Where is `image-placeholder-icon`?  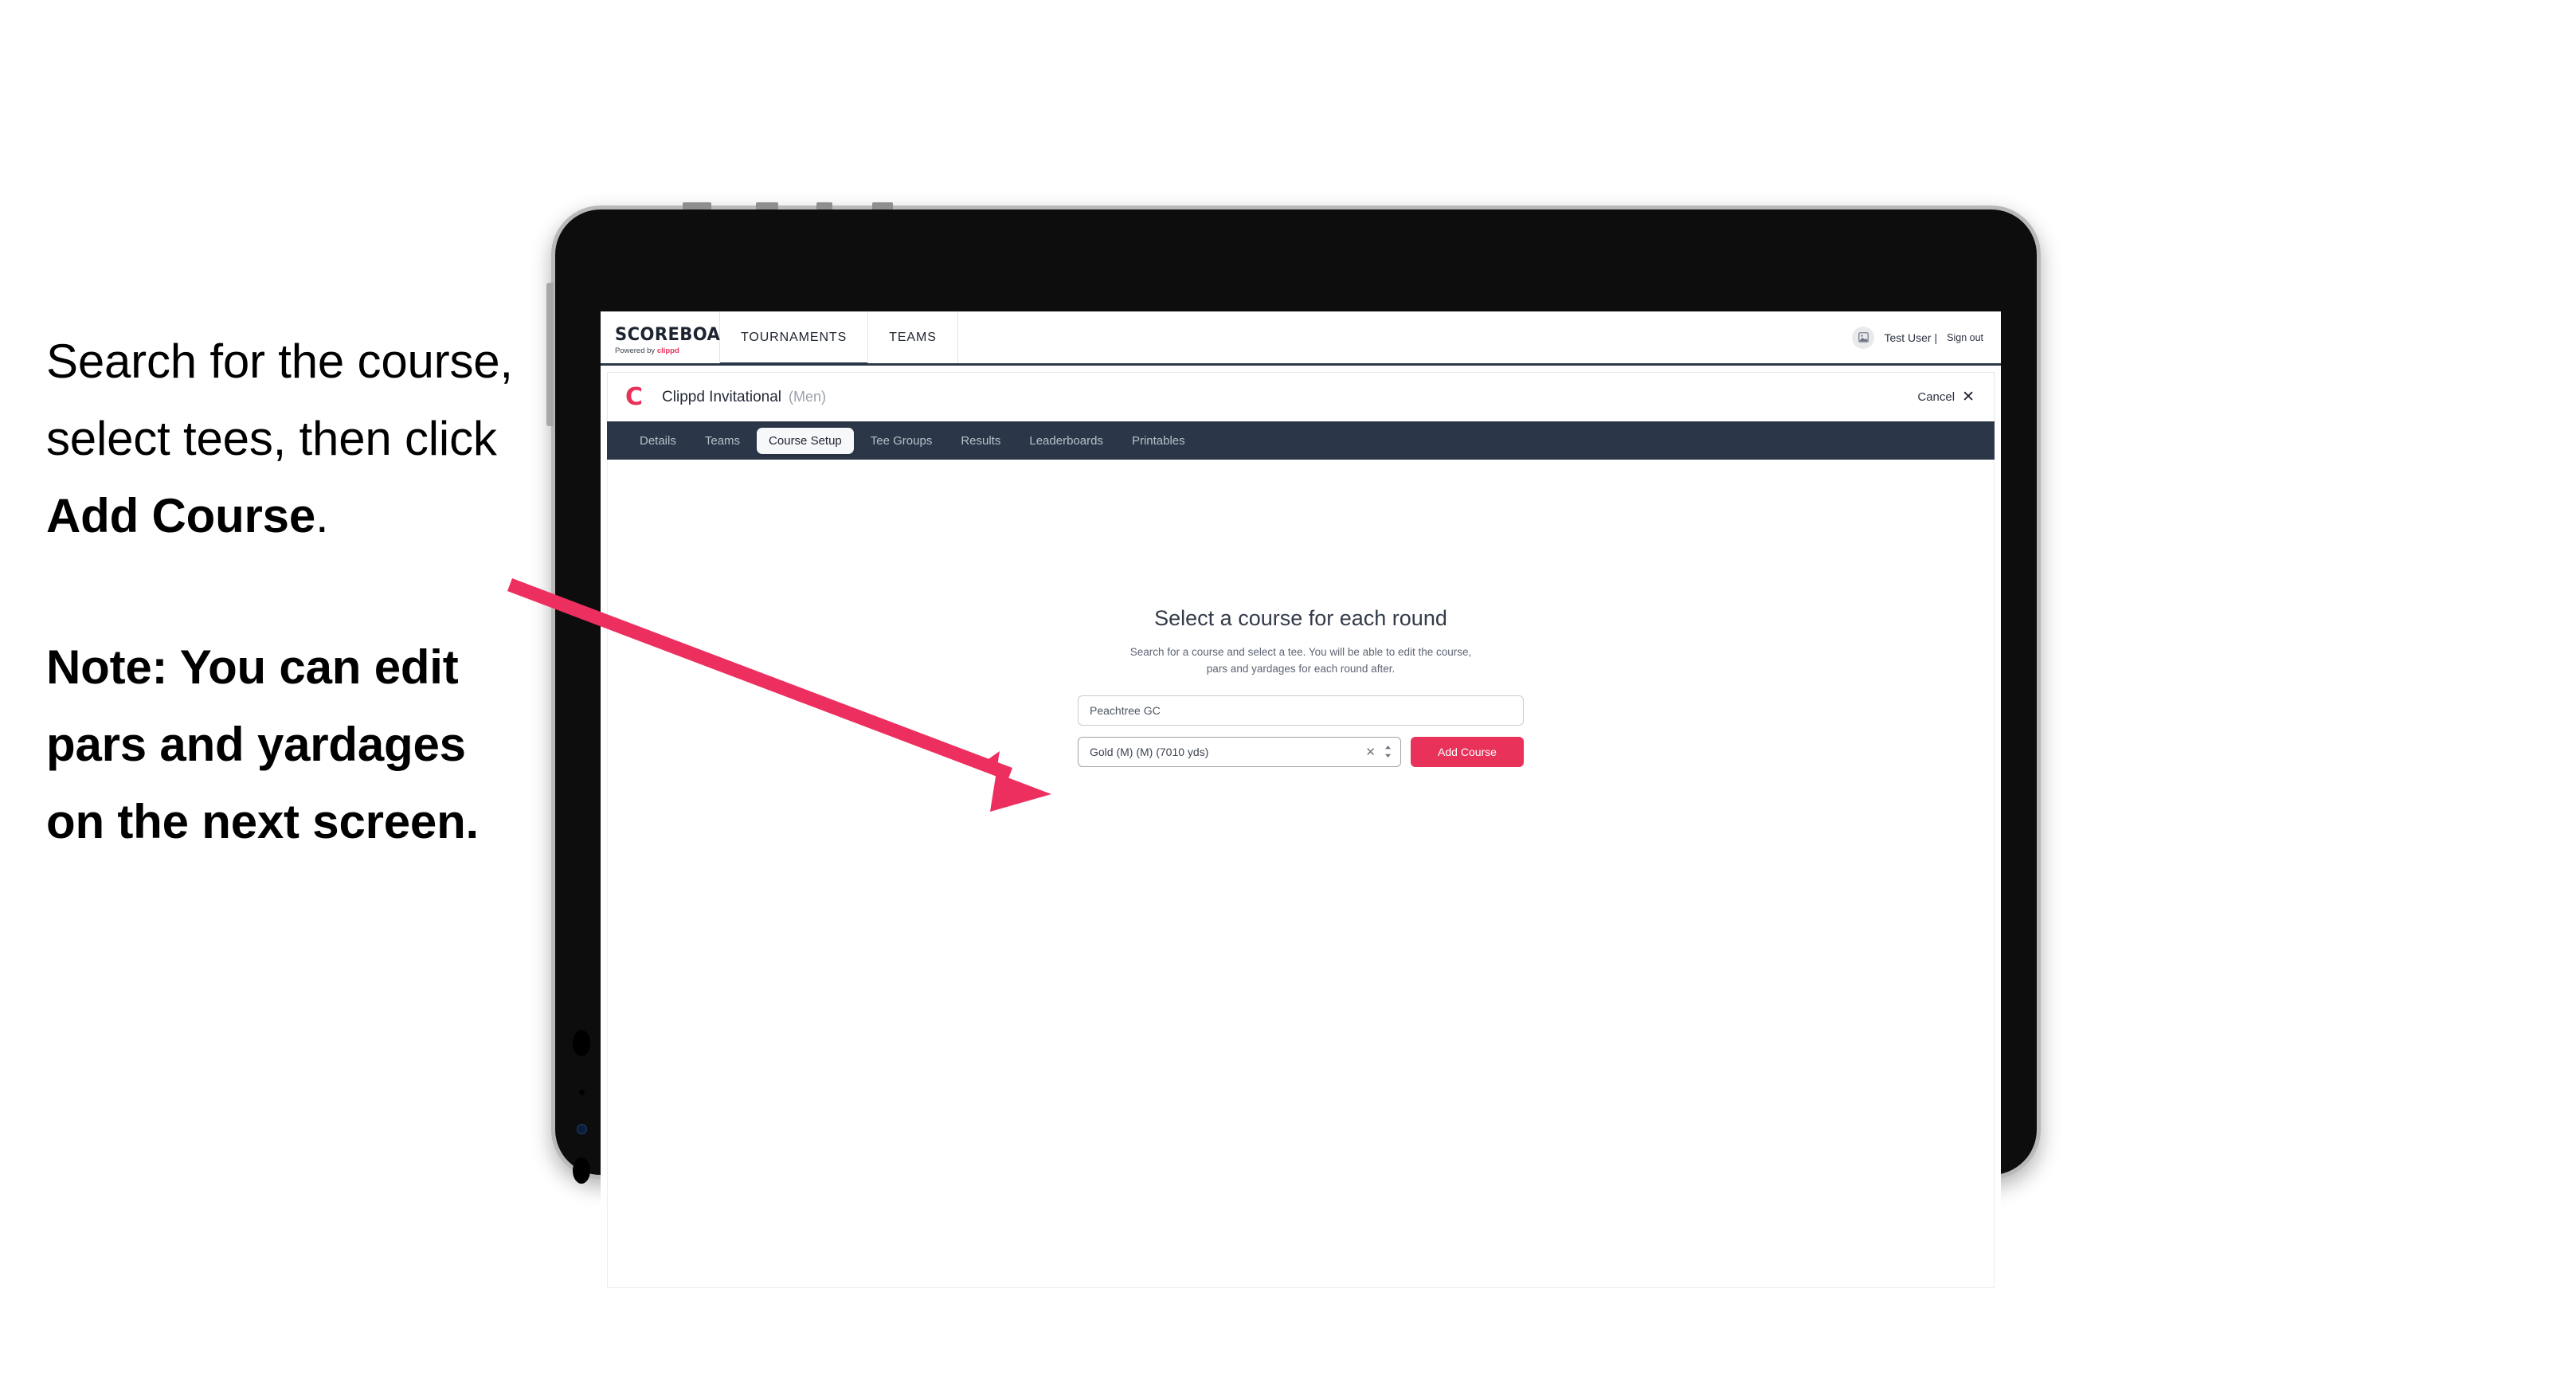 image-placeholder-icon is located at coordinates (1863, 337).